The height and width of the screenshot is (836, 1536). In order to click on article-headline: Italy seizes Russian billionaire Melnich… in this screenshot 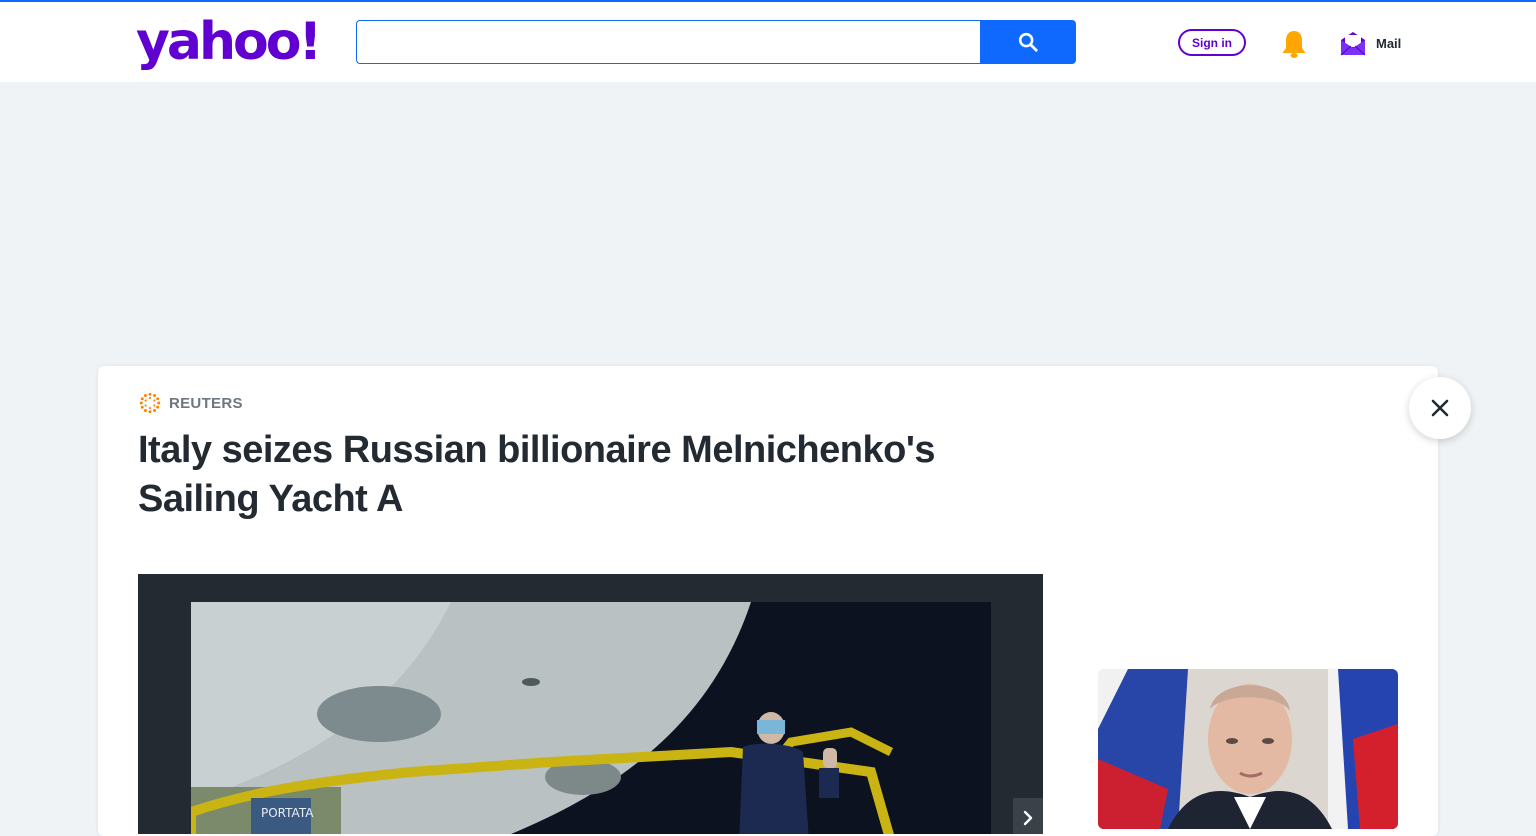, I will do `click(537, 474)`.